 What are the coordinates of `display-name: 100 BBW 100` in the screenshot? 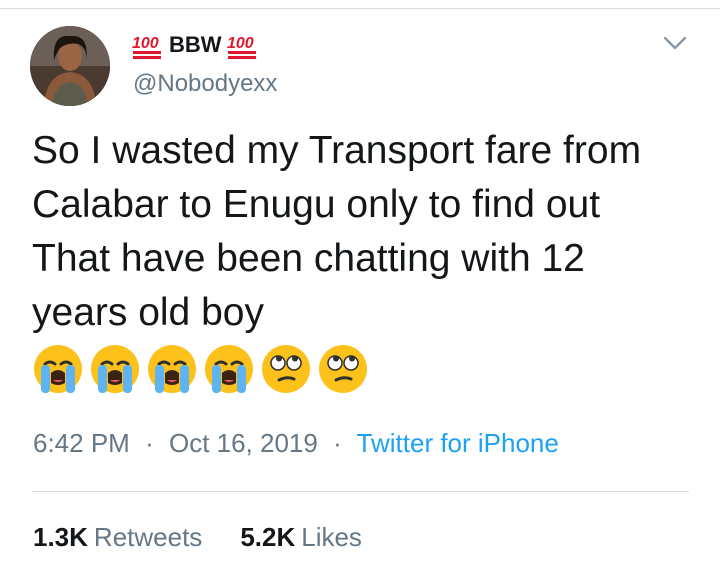 It's located at (195, 45).